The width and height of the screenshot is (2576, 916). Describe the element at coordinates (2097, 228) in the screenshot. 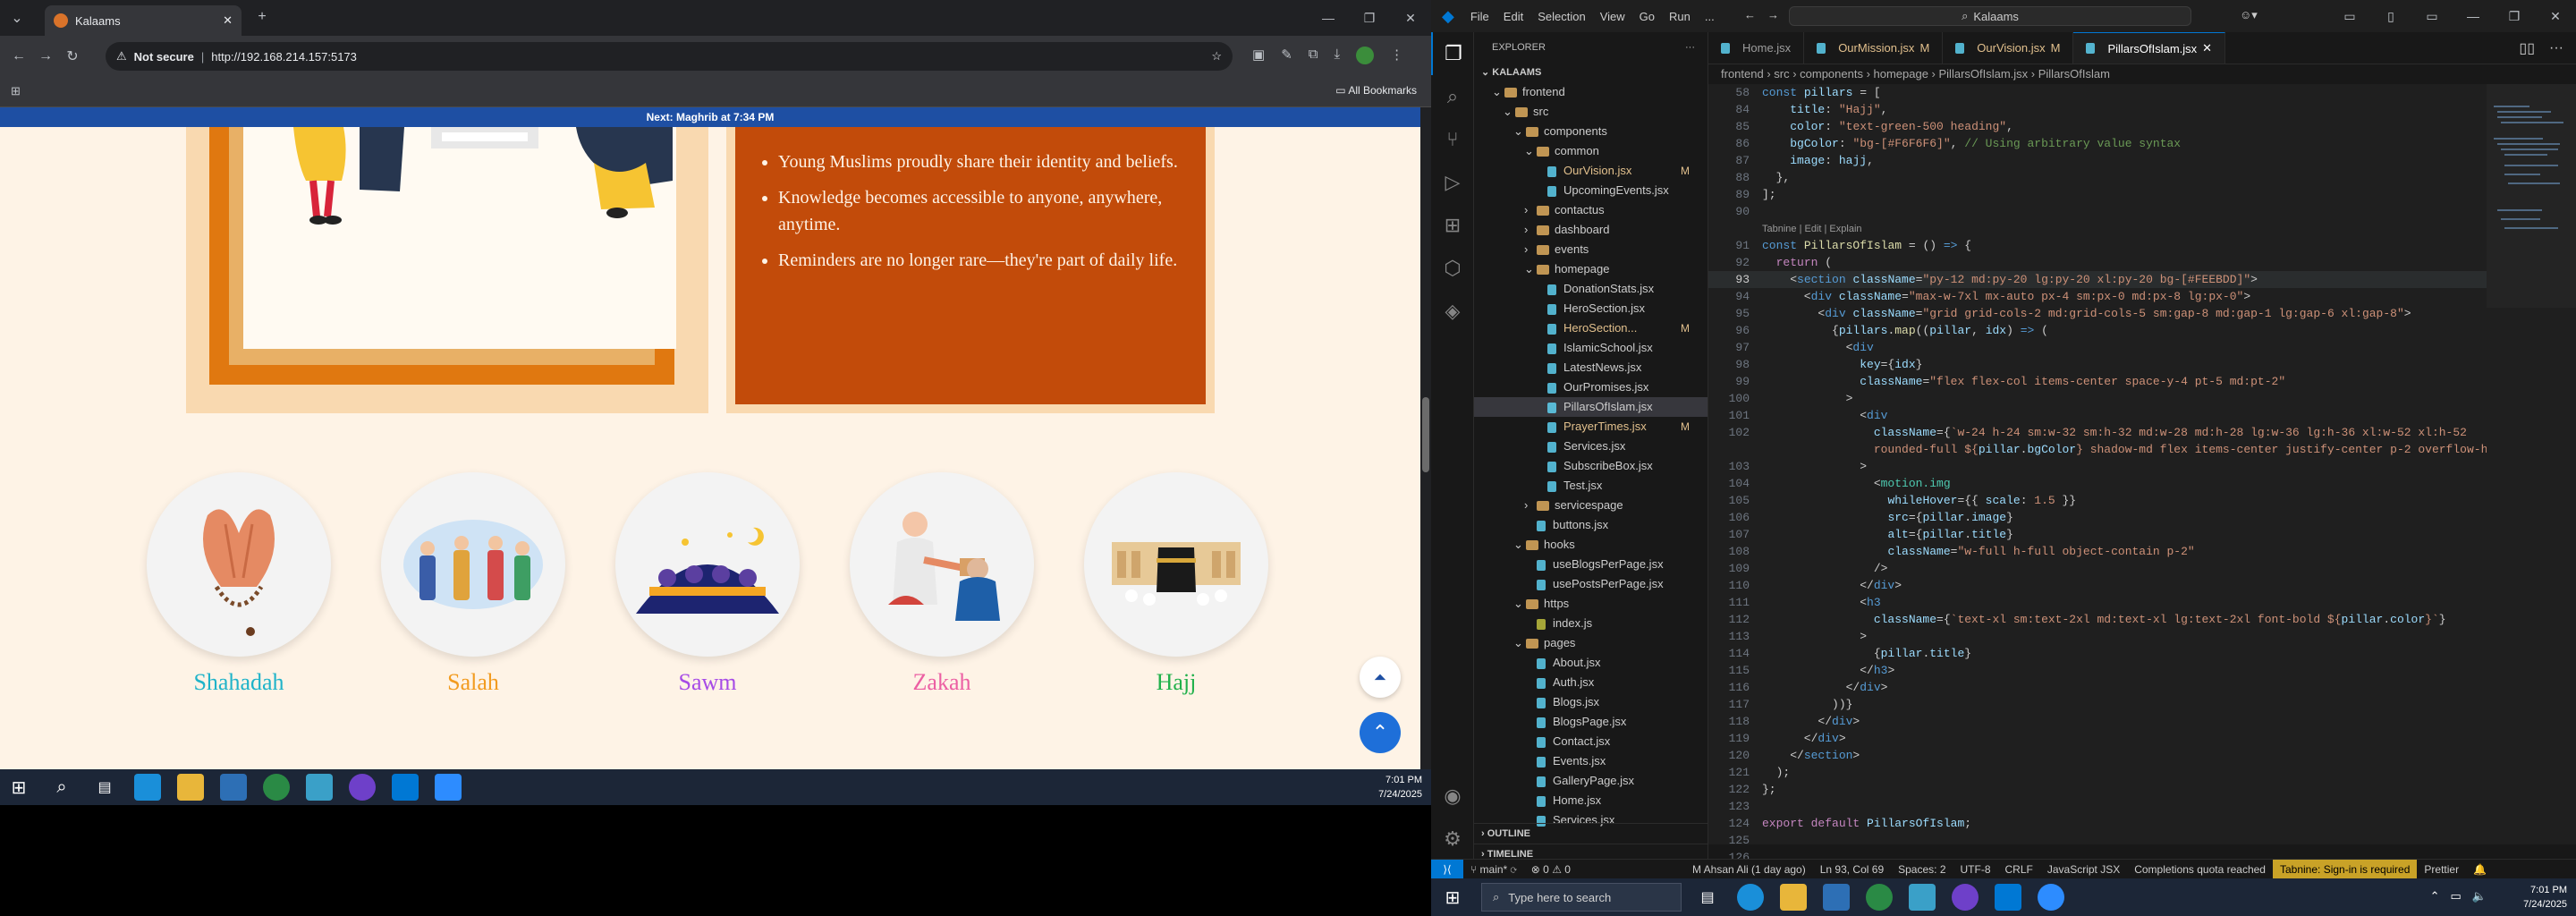

I see `codelens: Tabnine | Edit | Explain` at that location.